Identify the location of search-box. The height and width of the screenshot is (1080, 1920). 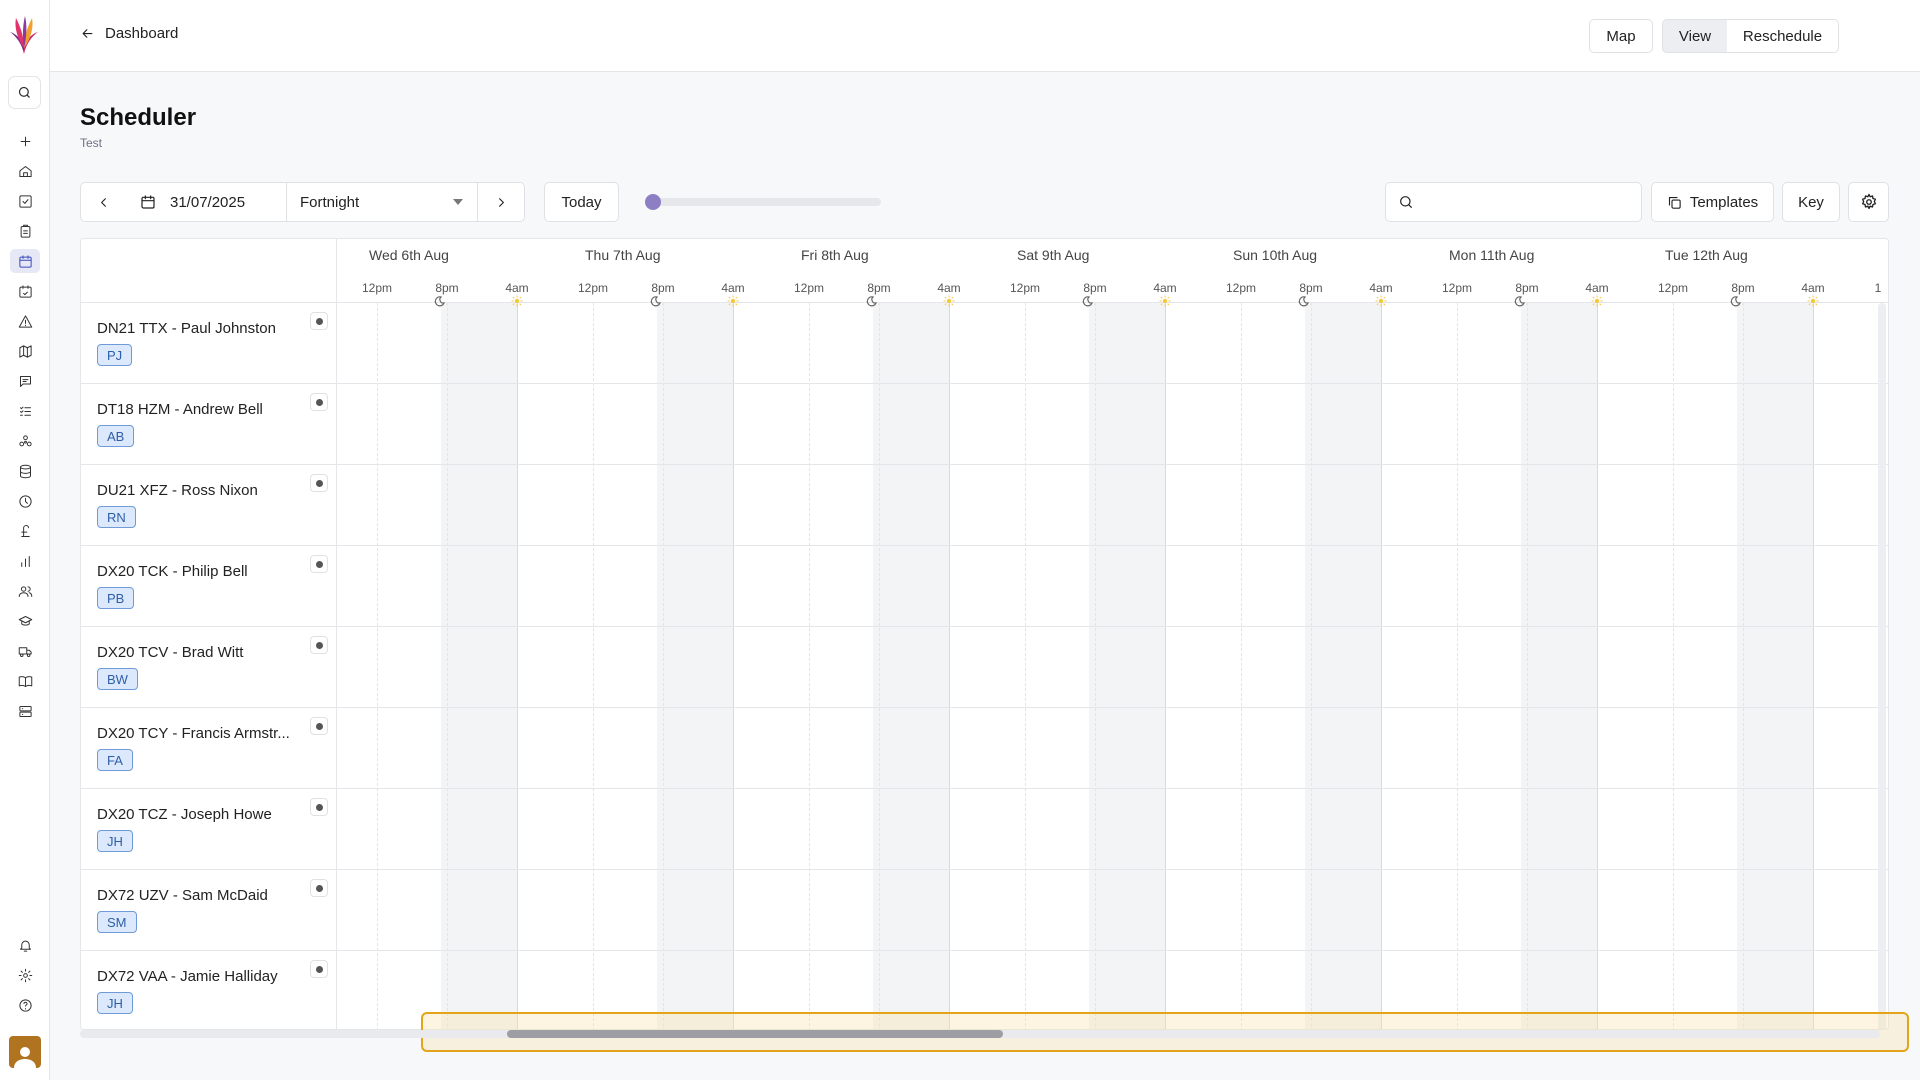
(1513, 202).